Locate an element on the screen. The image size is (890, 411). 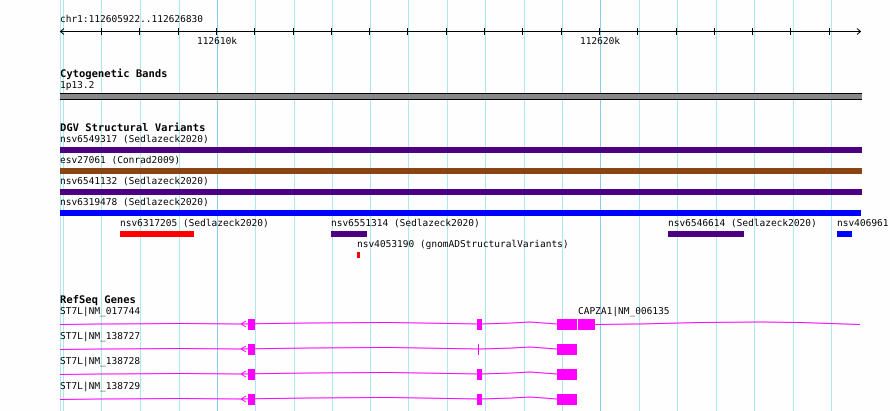
variant-label: nsv4053190 (gnomADStructuralVariants) is located at coordinates (463, 245).